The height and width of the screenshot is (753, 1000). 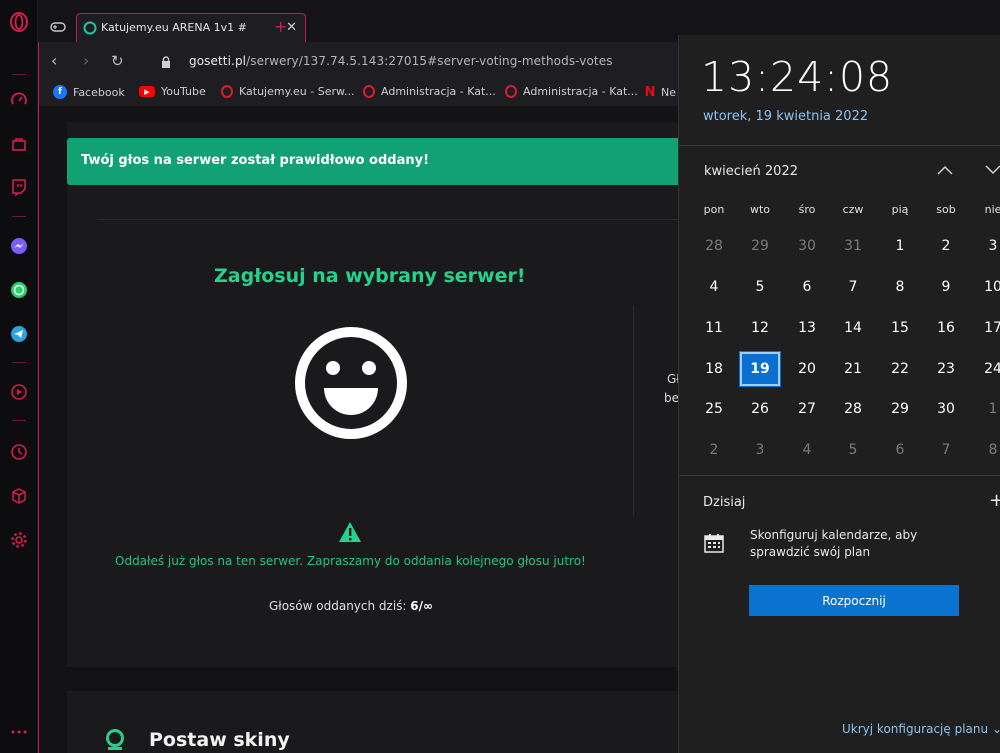 I want to click on start-button: Rozpocznij, so click(x=854, y=600).